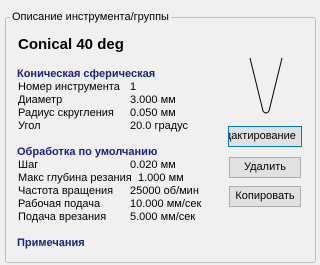 The image size is (320, 265). I want to click on row-value: 20.0 градус, so click(159, 126).